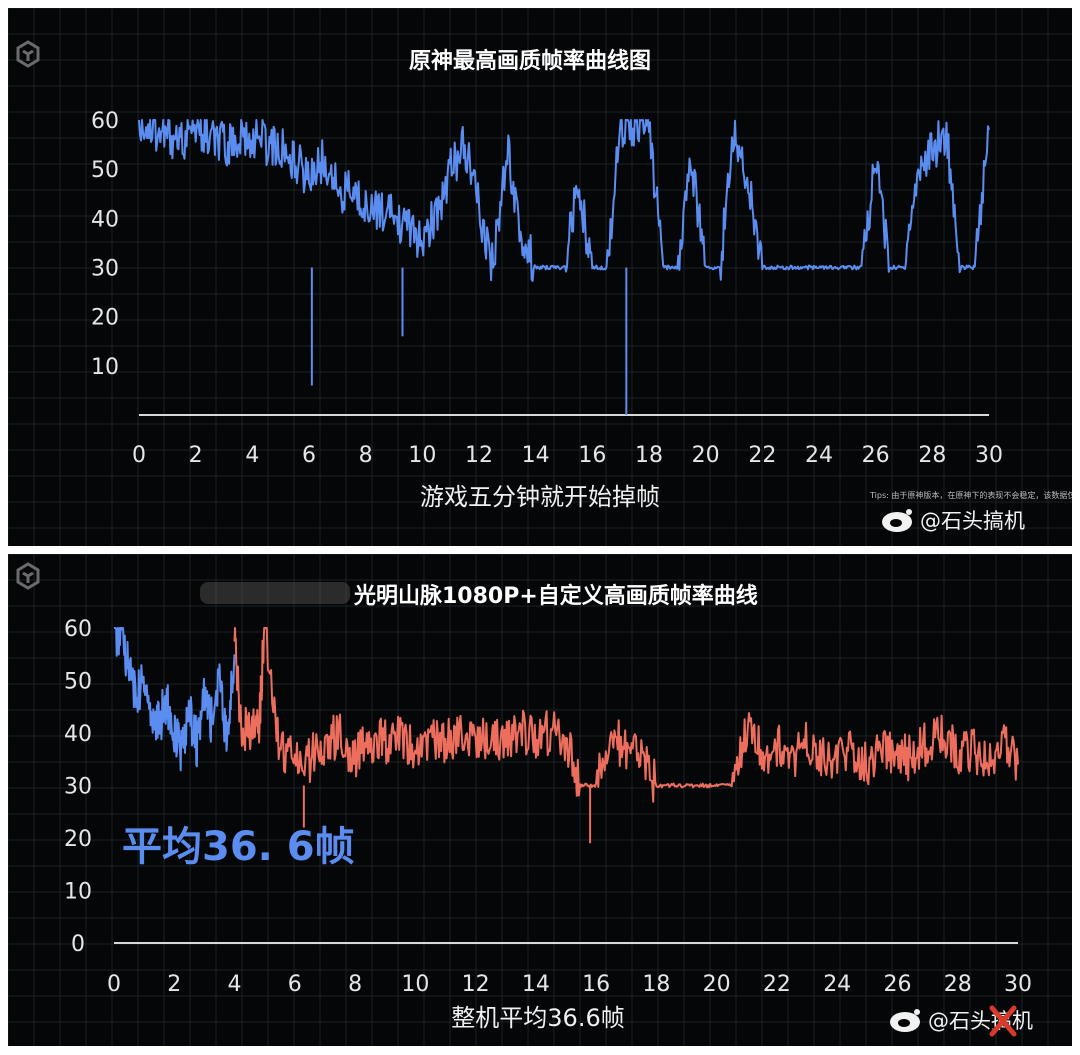 The width and height of the screenshot is (1080, 1055). I want to click on x-axis-caption: 整机平均36.6帧, so click(537, 1018).